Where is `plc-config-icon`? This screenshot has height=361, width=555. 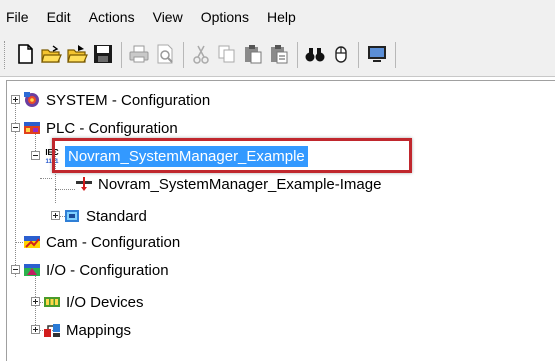
plc-config-icon is located at coordinates (32, 128).